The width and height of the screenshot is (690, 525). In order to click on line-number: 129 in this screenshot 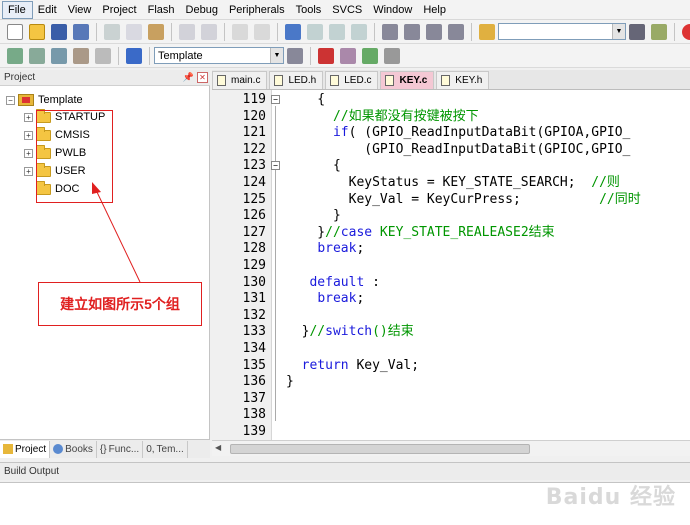, I will do `click(254, 265)`.